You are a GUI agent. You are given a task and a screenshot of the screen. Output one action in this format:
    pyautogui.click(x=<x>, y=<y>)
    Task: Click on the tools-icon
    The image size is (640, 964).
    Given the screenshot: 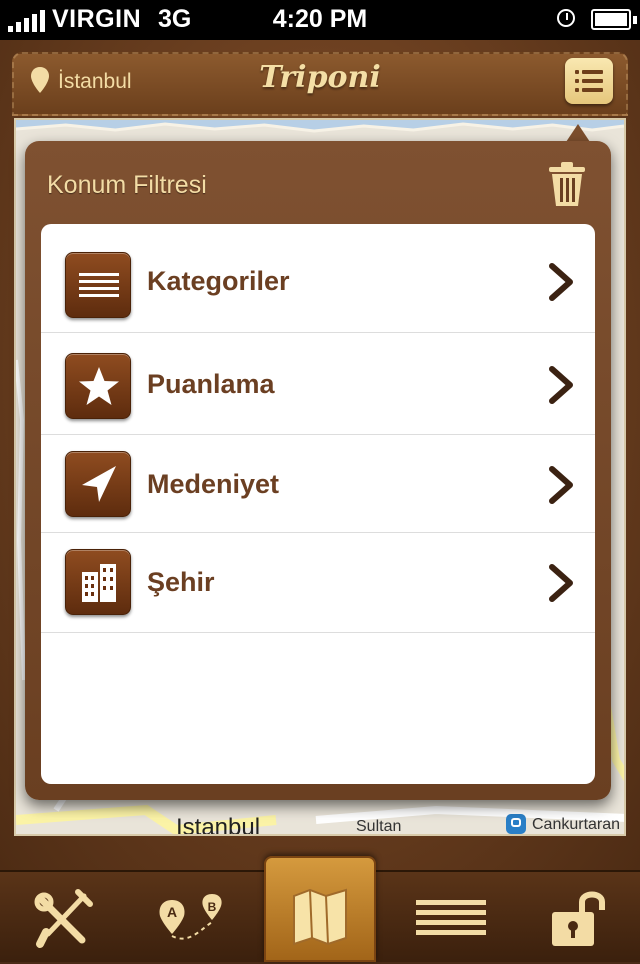 What is the action you would take?
    pyautogui.click(x=63, y=918)
    